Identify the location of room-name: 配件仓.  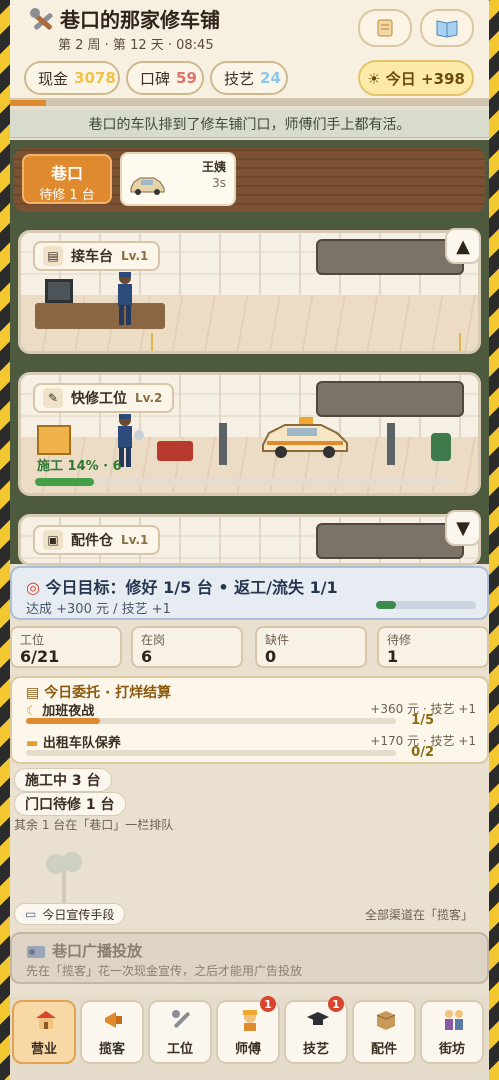
(92, 541).